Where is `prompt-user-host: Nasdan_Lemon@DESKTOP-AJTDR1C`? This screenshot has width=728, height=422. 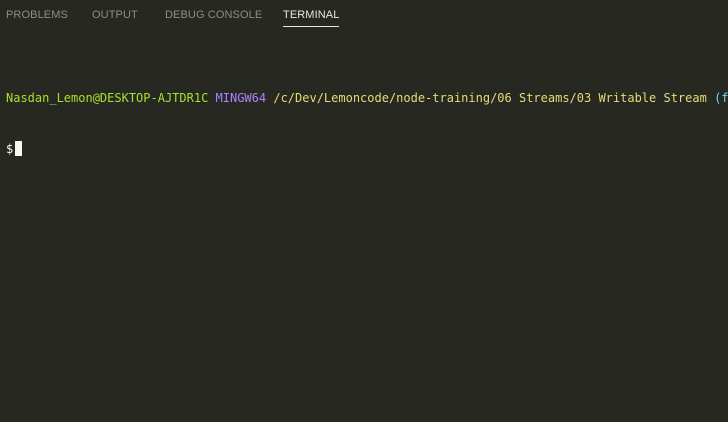 prompt-user-host: Nasdan_Lemon@DESKTOP-AJTDR1C is located at coordinates (107, 98).